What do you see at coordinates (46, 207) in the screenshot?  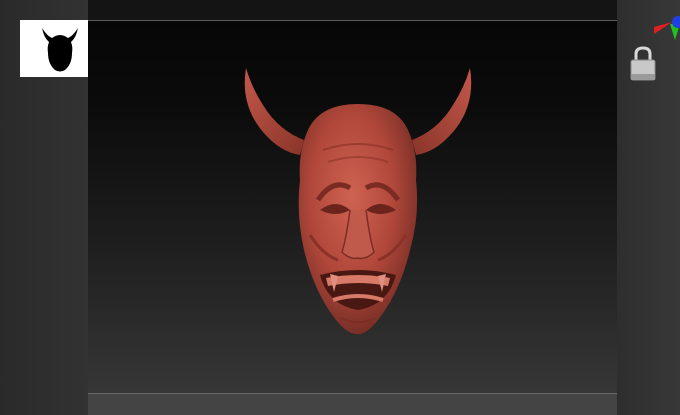 I see `left-tool-panel` at bounding box center [46, 207].